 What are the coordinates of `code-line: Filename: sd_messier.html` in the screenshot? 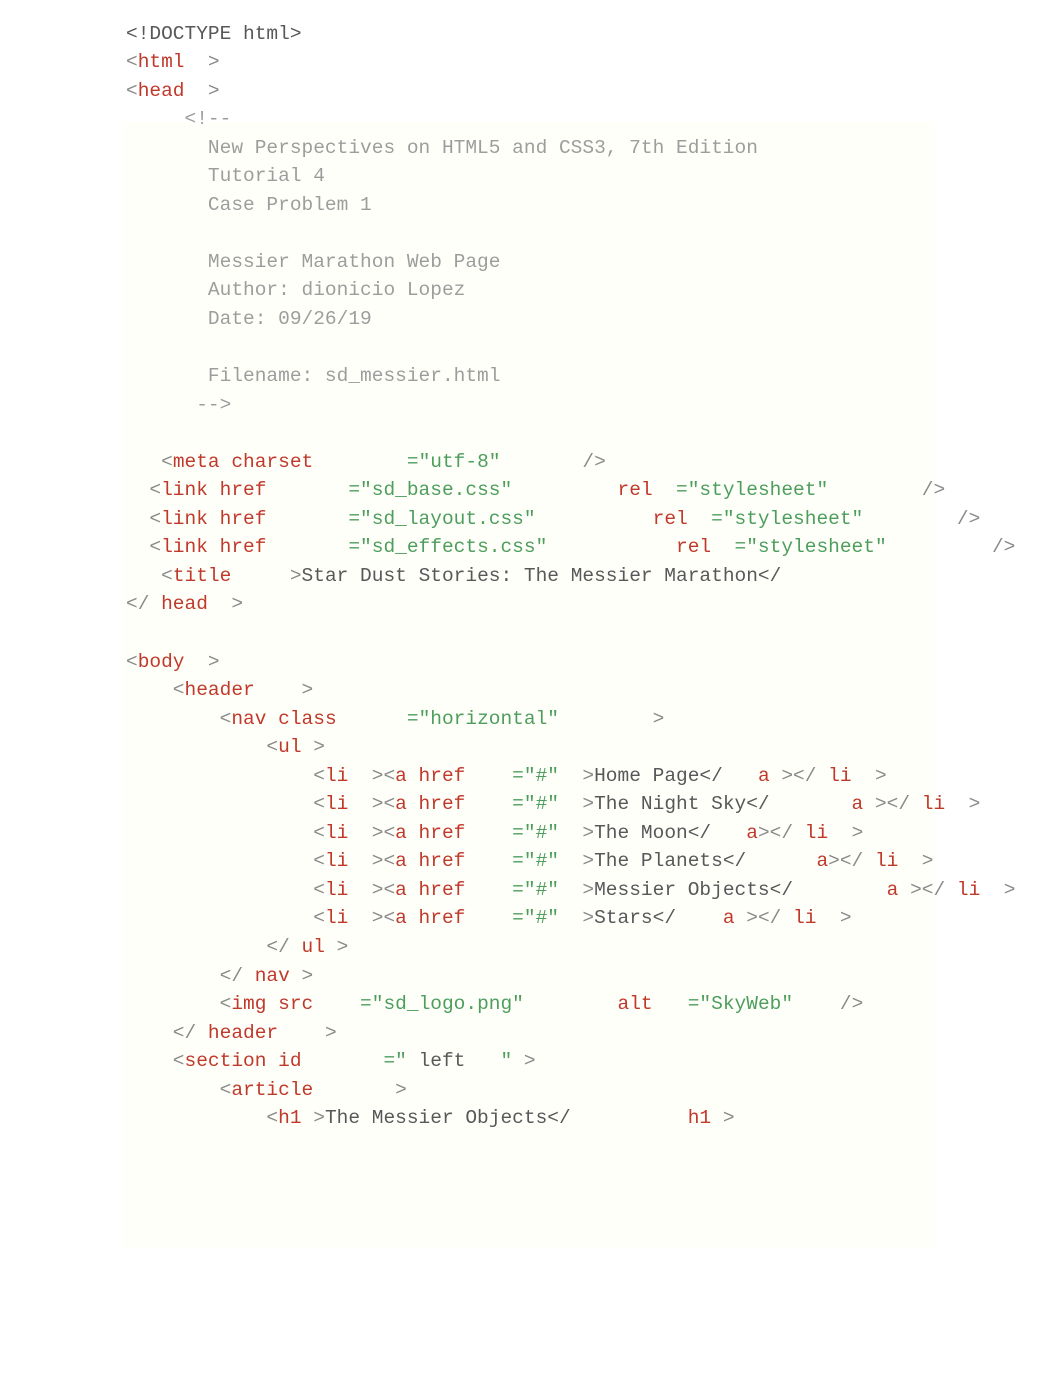 It's located at (313, 376).